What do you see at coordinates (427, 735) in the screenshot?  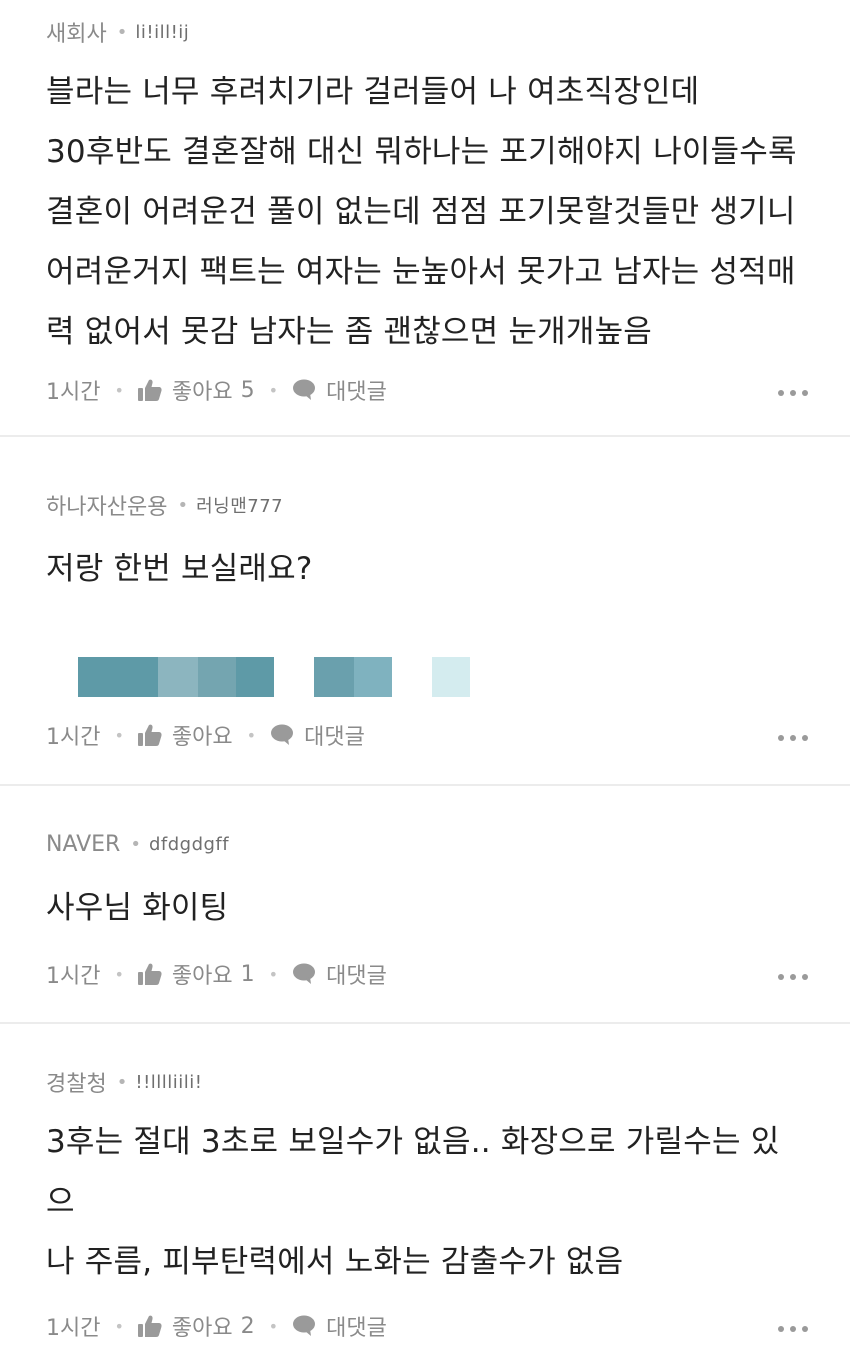 I see `comment-actions: 1시간 • 좋아요 • 대댓글` at bounding box center [427, 735].